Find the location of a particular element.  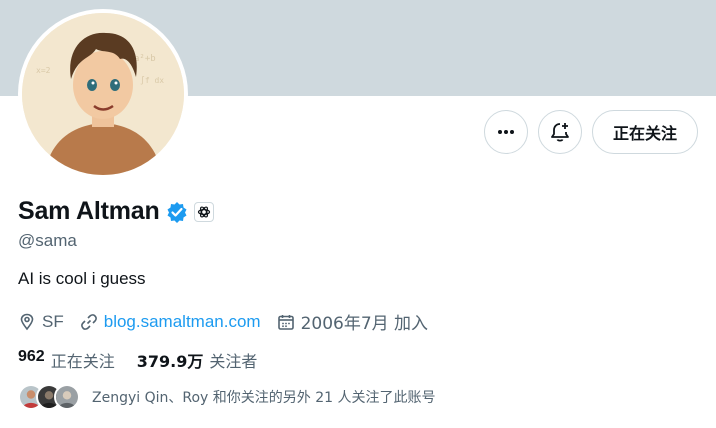

followers-stat: 379.9万 关注者 is located at coordinates (197, 360).